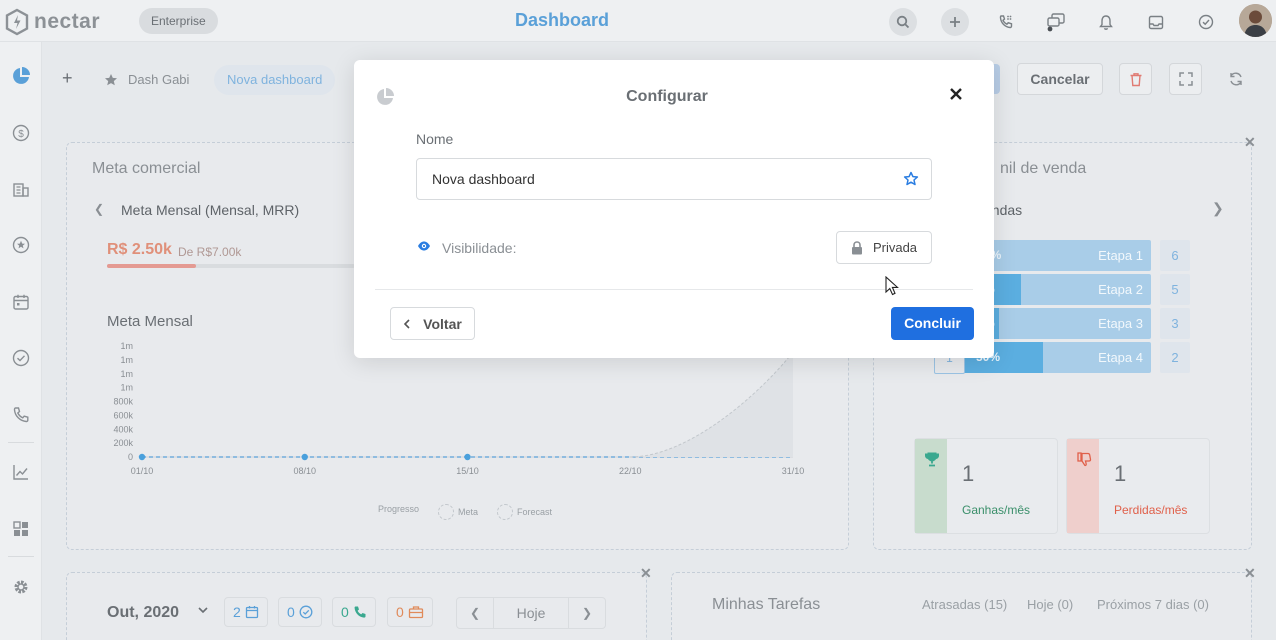  What do you see at coordinates (304, 471) in the screenshot?
I see `x-tick-label: 08/10` at bounding box center [304, 471].